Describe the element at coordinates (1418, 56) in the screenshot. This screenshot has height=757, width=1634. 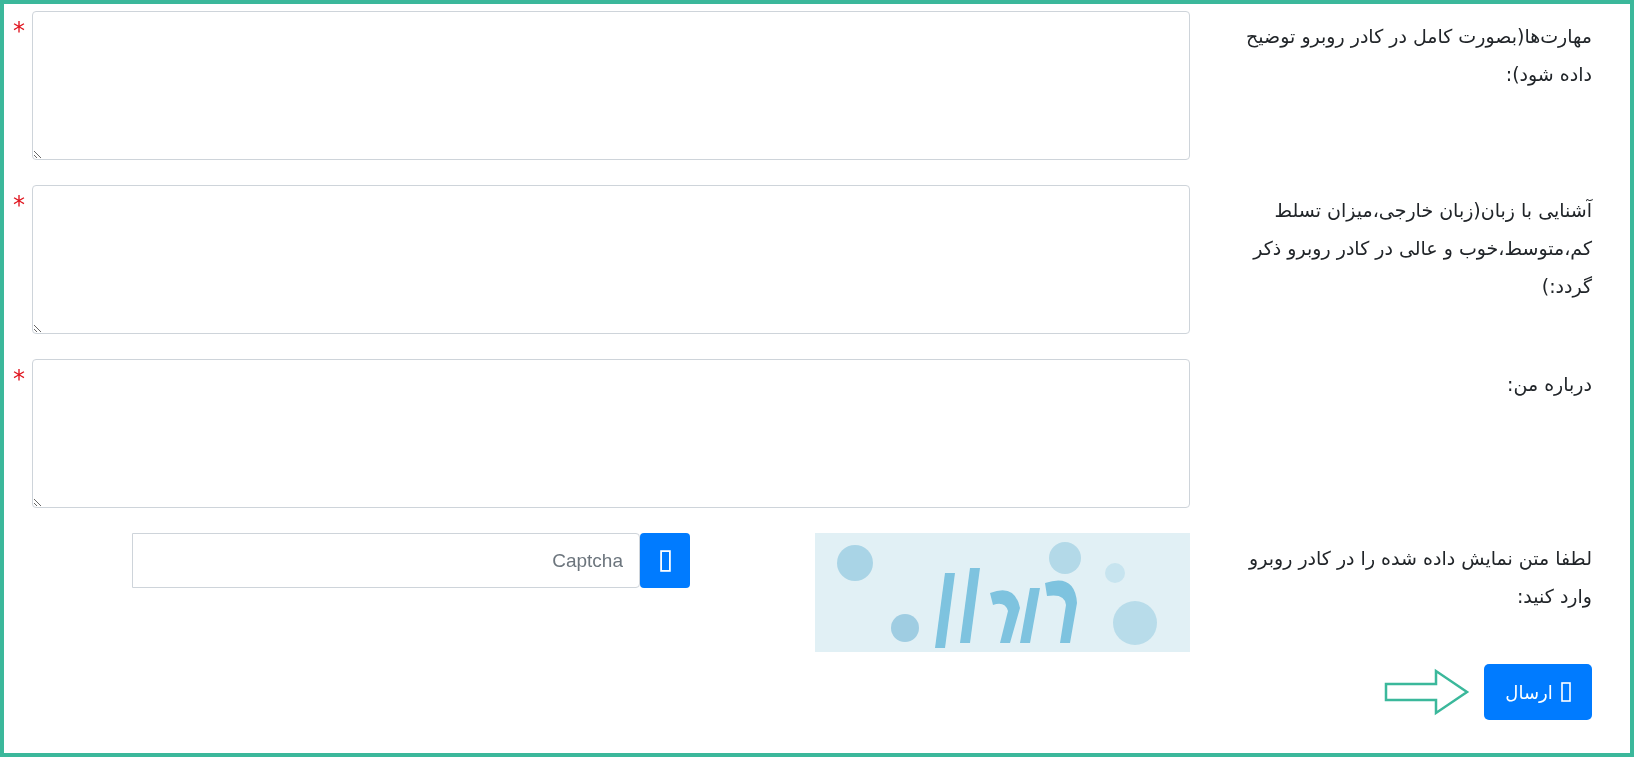
I see `field-label: مهارت‌ها(بصورت کامل در کادر روبرو توضیح داده شود):` at that location.